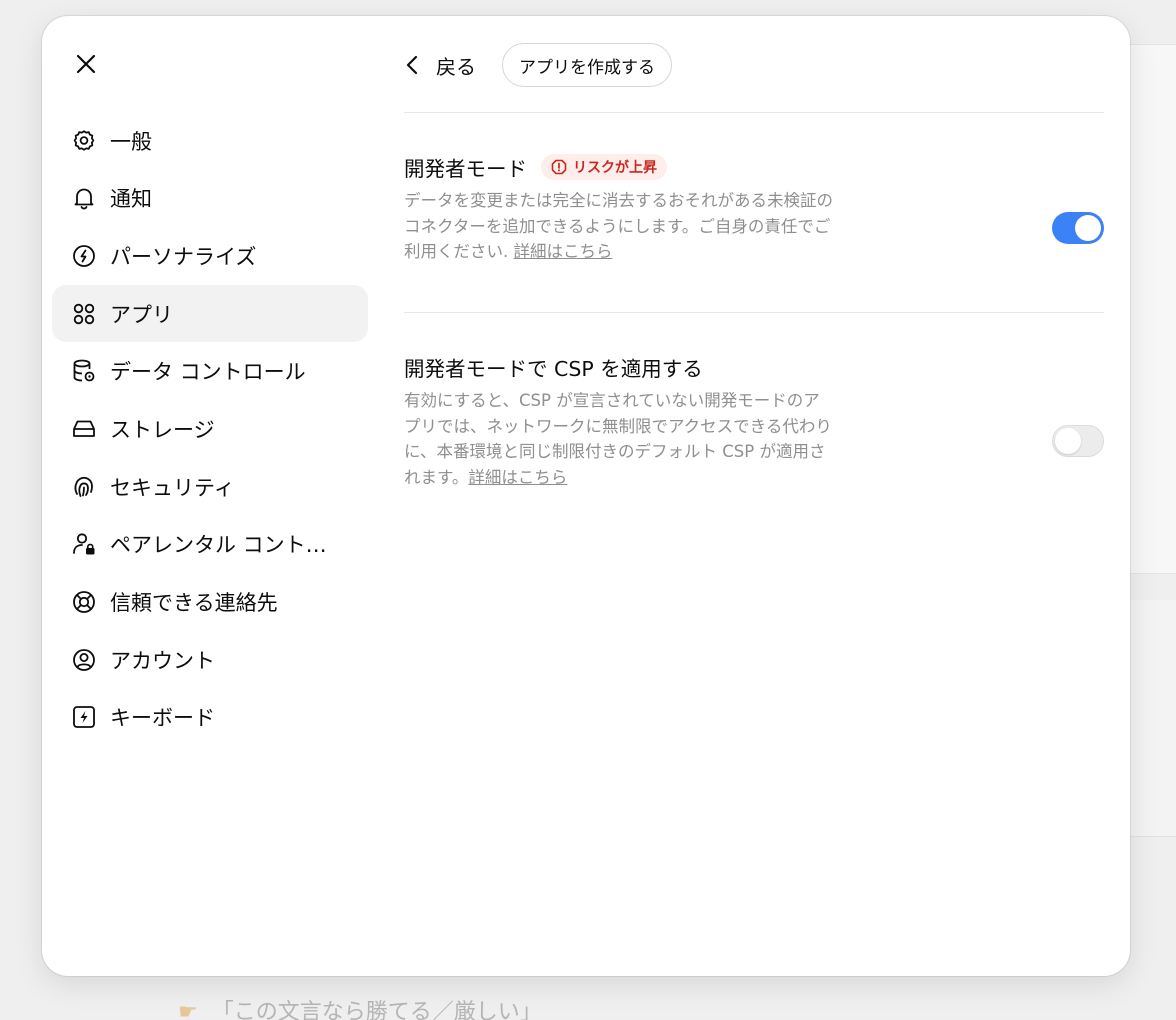 The width and height of the screenshot is (1176, 1020). Describe the element at coordinates (210, 314) in the screenshot. I see `sidebar-item-apps: アプリ` at that location.